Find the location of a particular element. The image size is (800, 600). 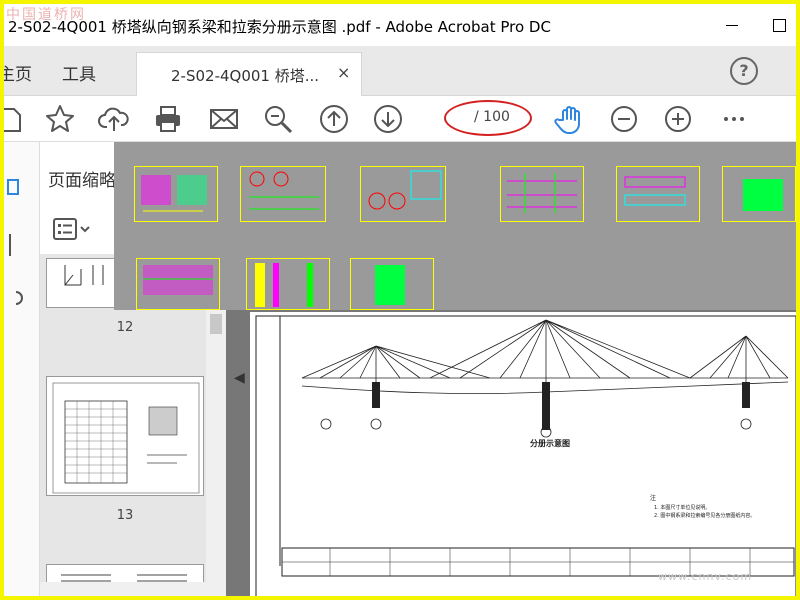

note-line-2: 2. 图中钢系梁和拉索编号见各分册图纸内容。 is located at coordinates (704, 515).